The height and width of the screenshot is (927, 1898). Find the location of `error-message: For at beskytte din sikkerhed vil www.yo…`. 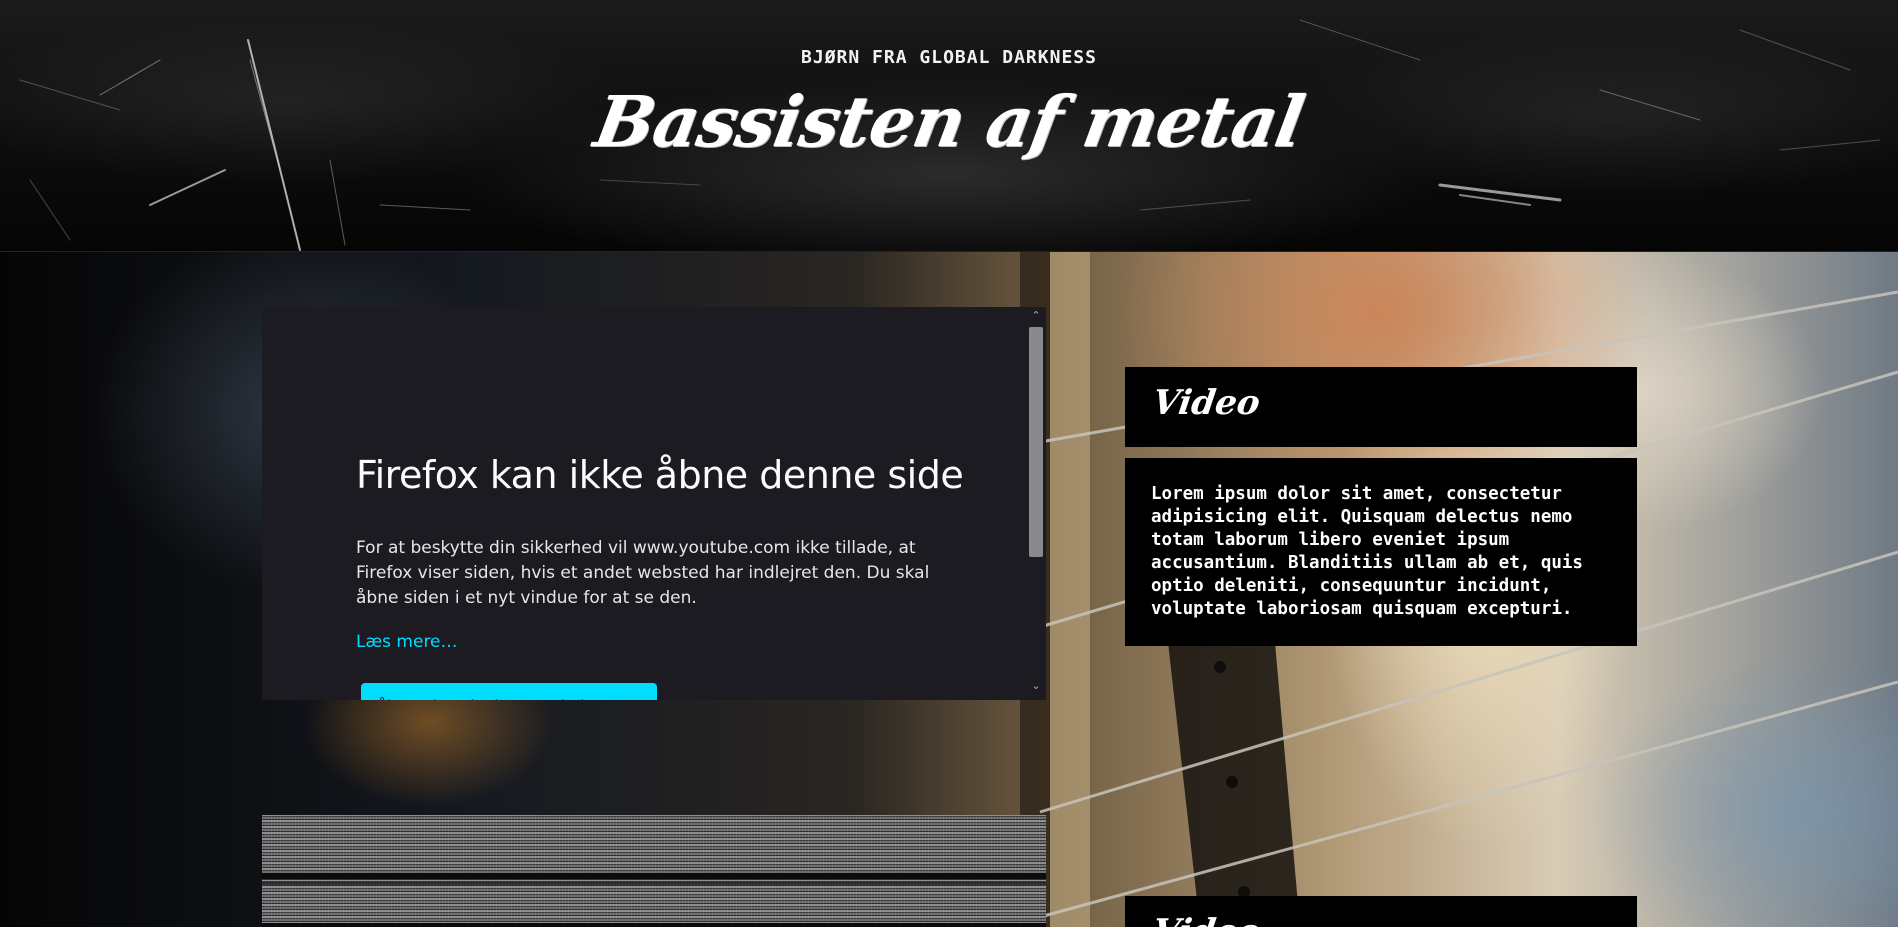

error-message: For at beskytte din sikkerhed vil www.yo… is located at coordinates (643, 573).